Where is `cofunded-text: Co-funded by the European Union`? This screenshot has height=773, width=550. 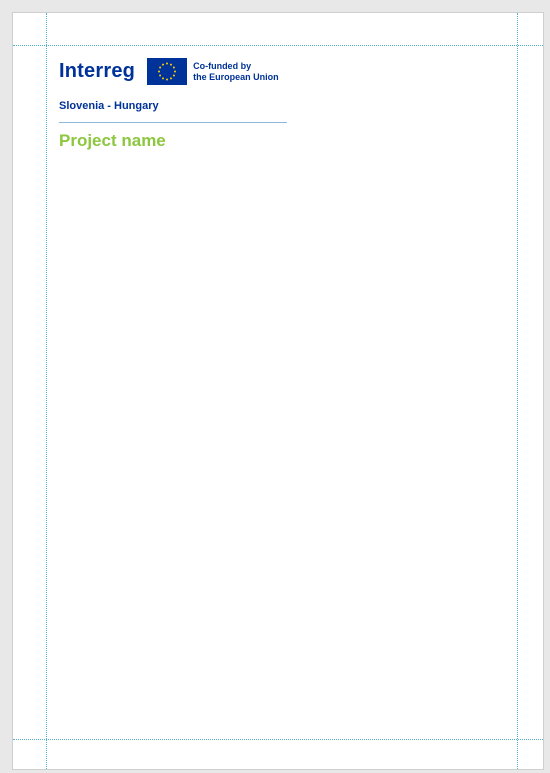 cofunded-text: Co-funded by the European Union is located at coordinates (236, 72).